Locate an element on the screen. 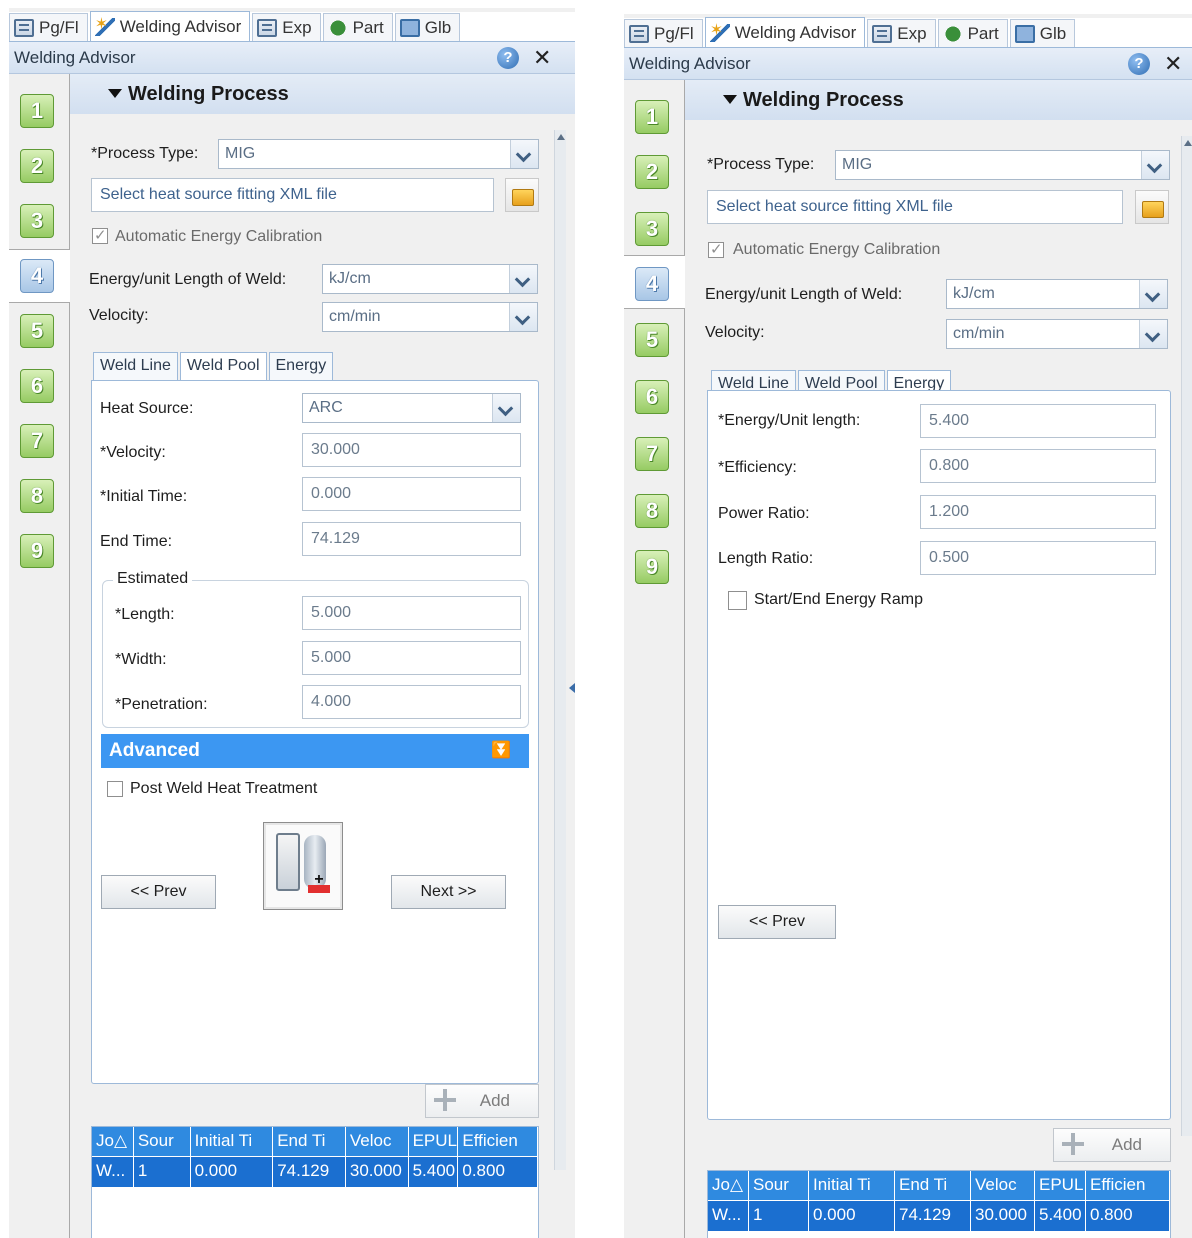  penetration-field: 4.000 is located at coordinates (411, 702).